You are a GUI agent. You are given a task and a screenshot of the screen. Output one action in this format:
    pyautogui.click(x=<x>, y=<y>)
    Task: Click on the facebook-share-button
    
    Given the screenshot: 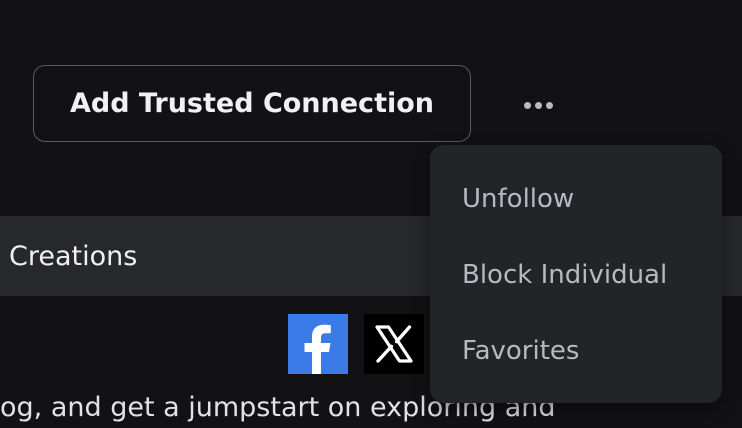 What is the action you would take?
    pyautogui.click(x=318, y=344)
    